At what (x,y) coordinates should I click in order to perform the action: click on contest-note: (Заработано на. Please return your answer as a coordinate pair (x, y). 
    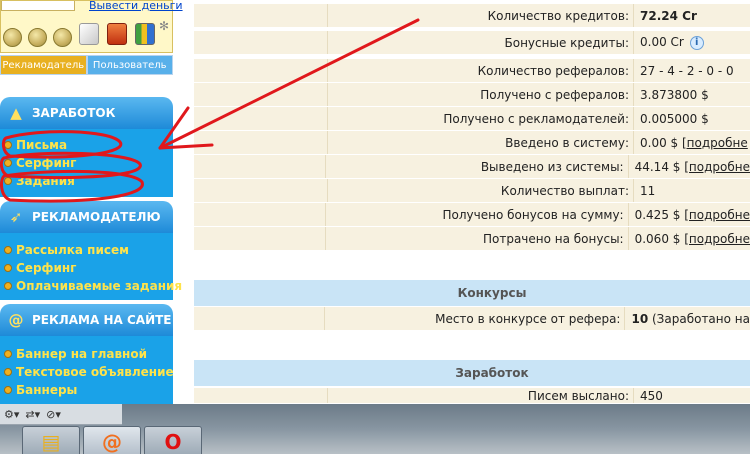
    Looking at the image, I should click on (701, 318).